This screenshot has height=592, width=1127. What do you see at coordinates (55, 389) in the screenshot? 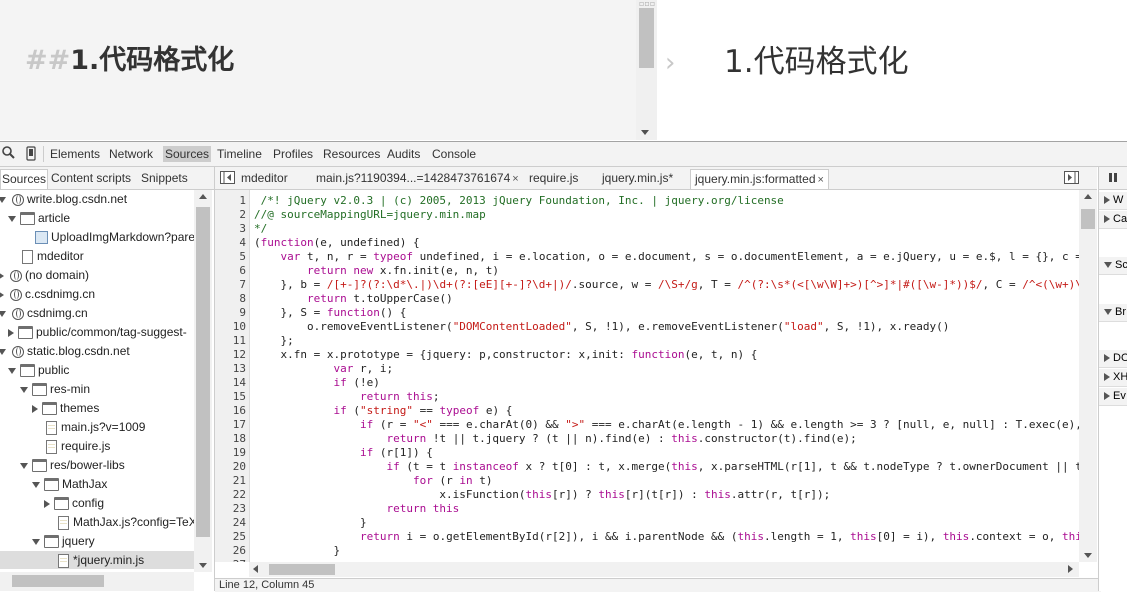
I see `tree-item-folder: res-min` at bounding box center [55, 389].